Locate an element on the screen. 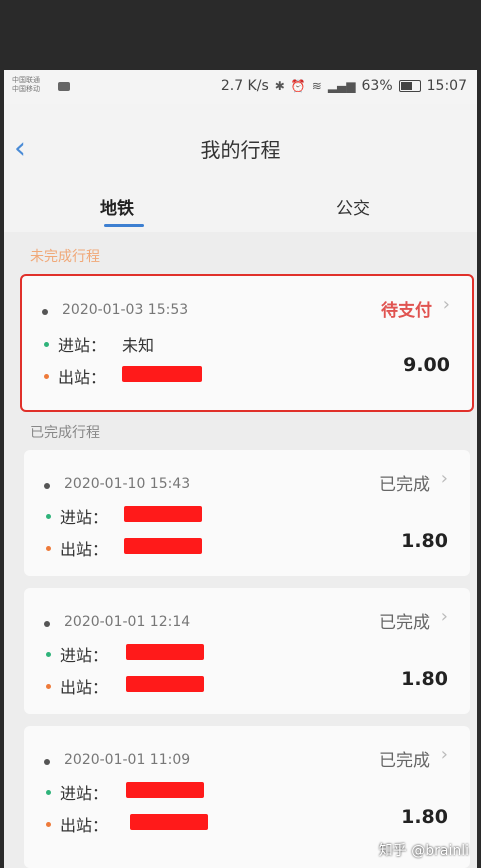  clock-time: 15:07 is located at coordinates (446, 86).